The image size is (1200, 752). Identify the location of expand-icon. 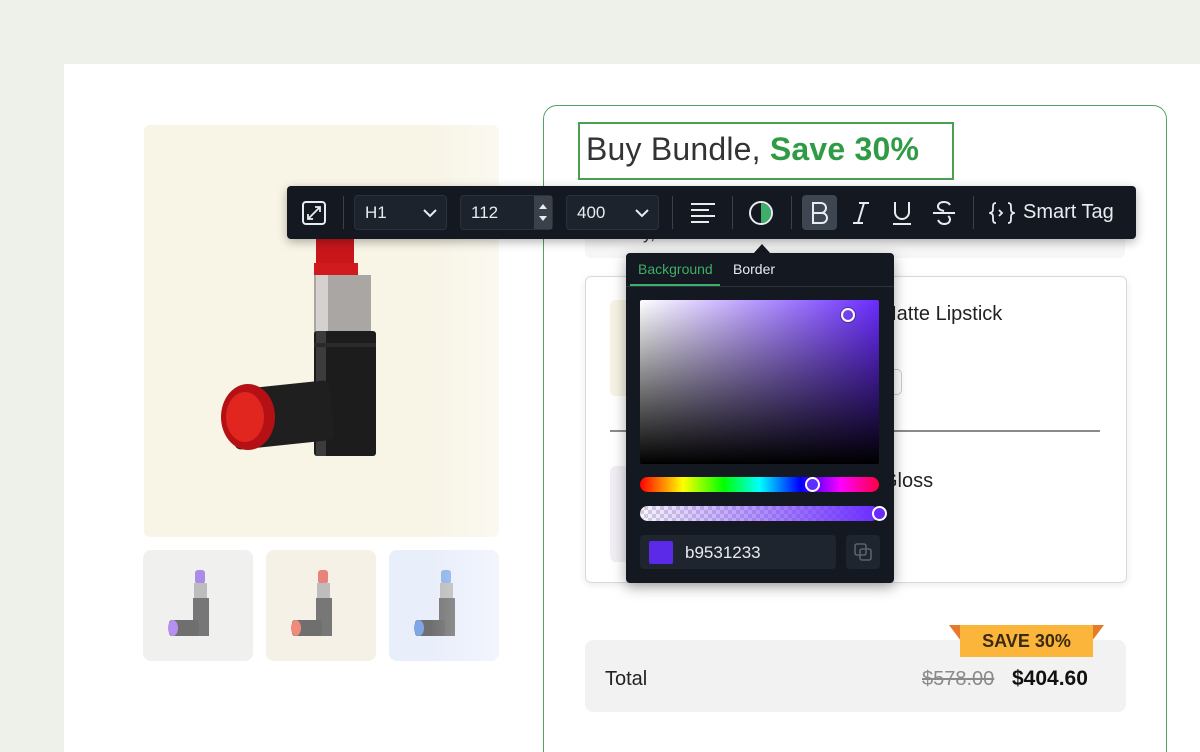
(313, 212).